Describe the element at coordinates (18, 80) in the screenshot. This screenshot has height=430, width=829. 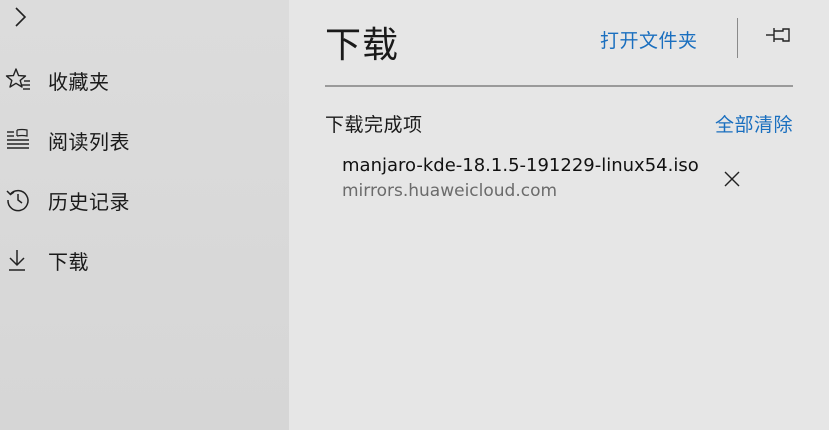
I see `favorites-star-icon` at that location.